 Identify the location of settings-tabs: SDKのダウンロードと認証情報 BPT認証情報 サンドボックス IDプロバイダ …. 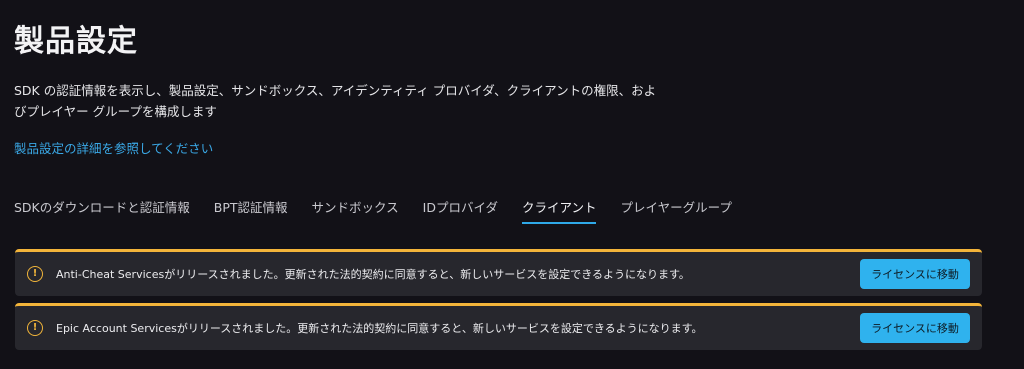
(385, 212).